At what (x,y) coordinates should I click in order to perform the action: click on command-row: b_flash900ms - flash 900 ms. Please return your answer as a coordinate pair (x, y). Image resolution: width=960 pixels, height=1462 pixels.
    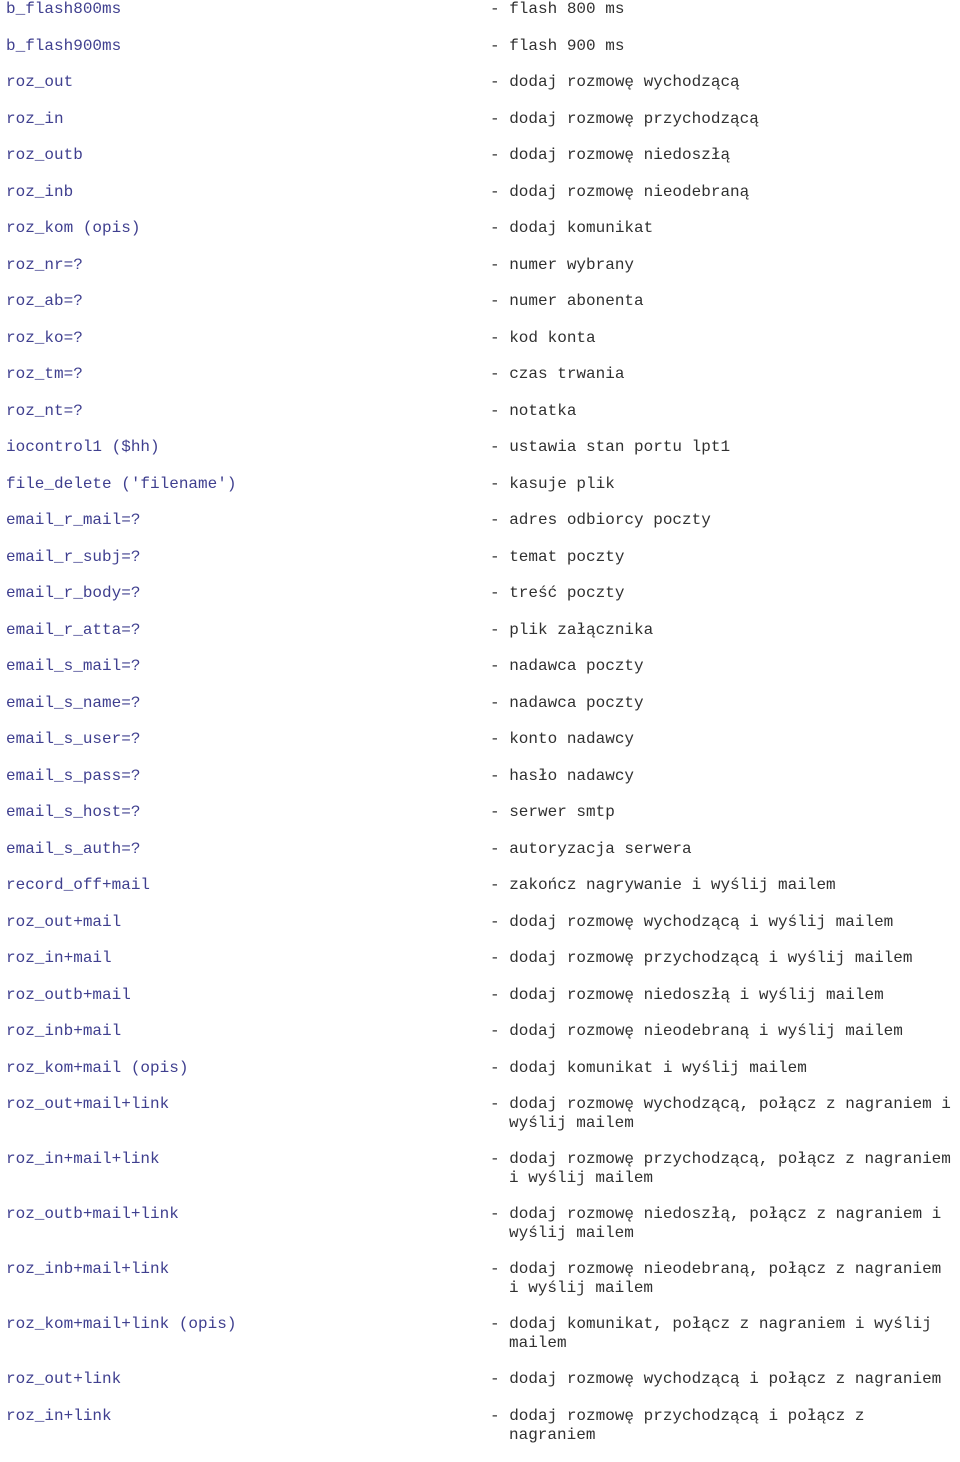
    Looking at the image, I should click on (480, 55).